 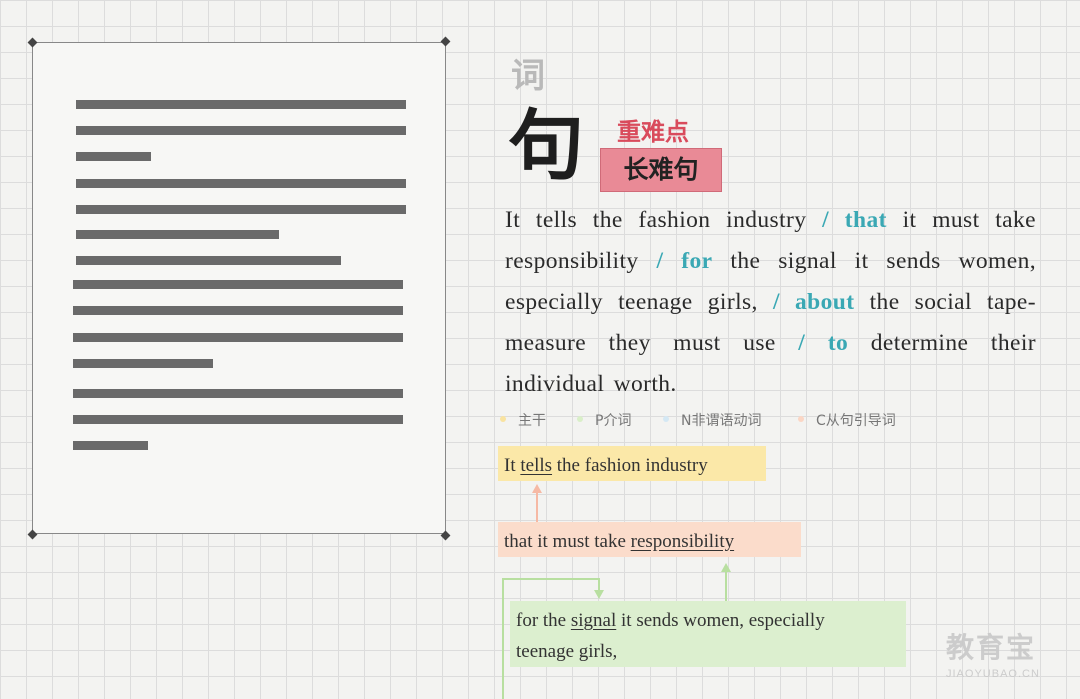 I want to click on legend-label: C从句引导词, so click(x=856, y=421).